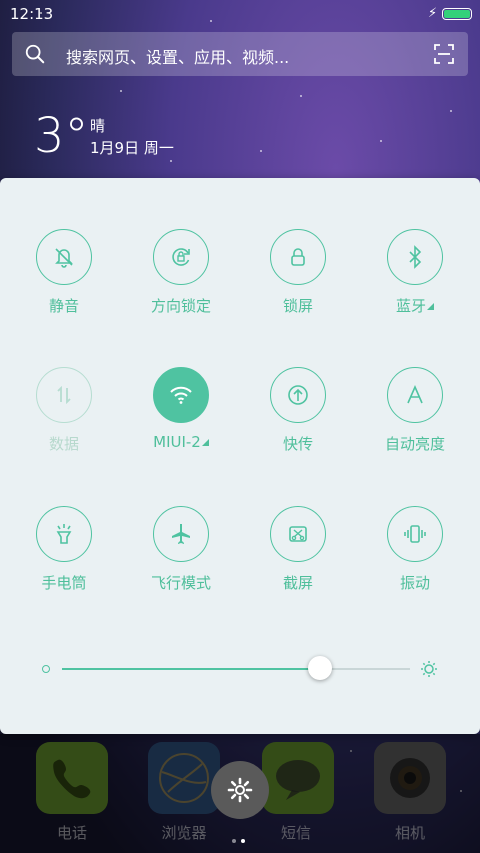  What do you see at coordinates (63, 444) in the screenshot?
I see `toggle-label: 数据` at bounding box center [63, 444].